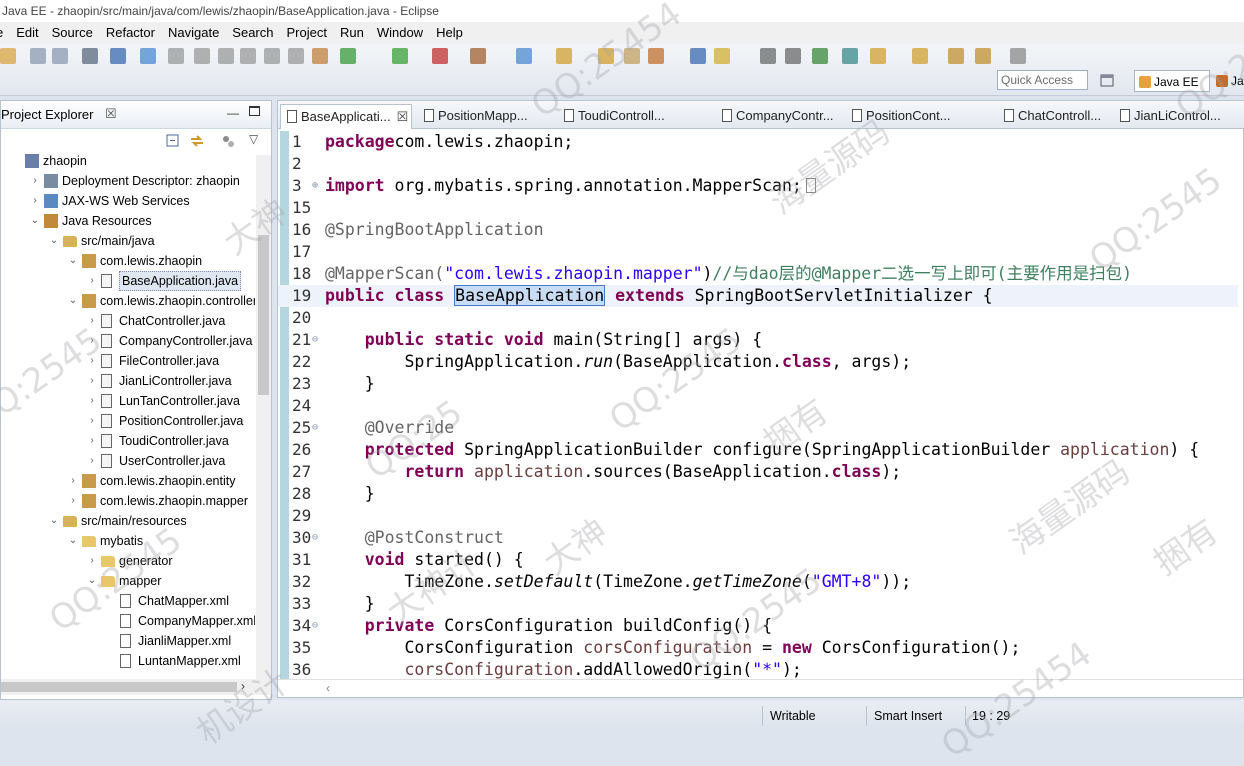 The width and height of the screenshot is (1244, 766). What do you see at coordinates (315, 186) in the screenshot?
I see `expand-fold-icon: ⊕` at bounding box center [315, 186].